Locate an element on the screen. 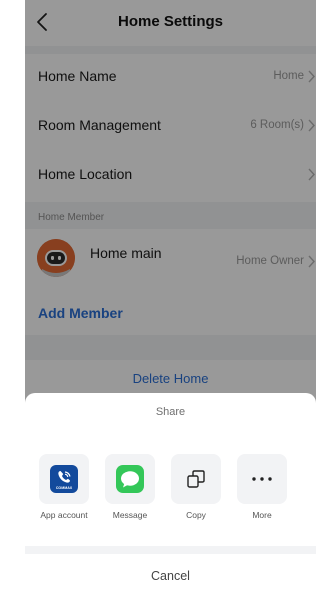  share-option-copy: Copy is located at coordinates (196, 489).